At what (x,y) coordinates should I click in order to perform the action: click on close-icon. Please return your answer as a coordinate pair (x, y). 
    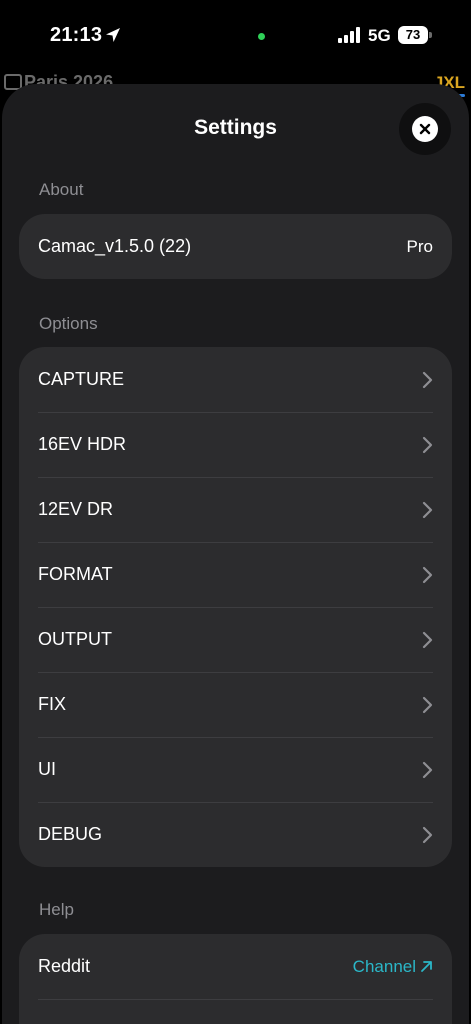
    Looking at the image, I should click on (425, 129).